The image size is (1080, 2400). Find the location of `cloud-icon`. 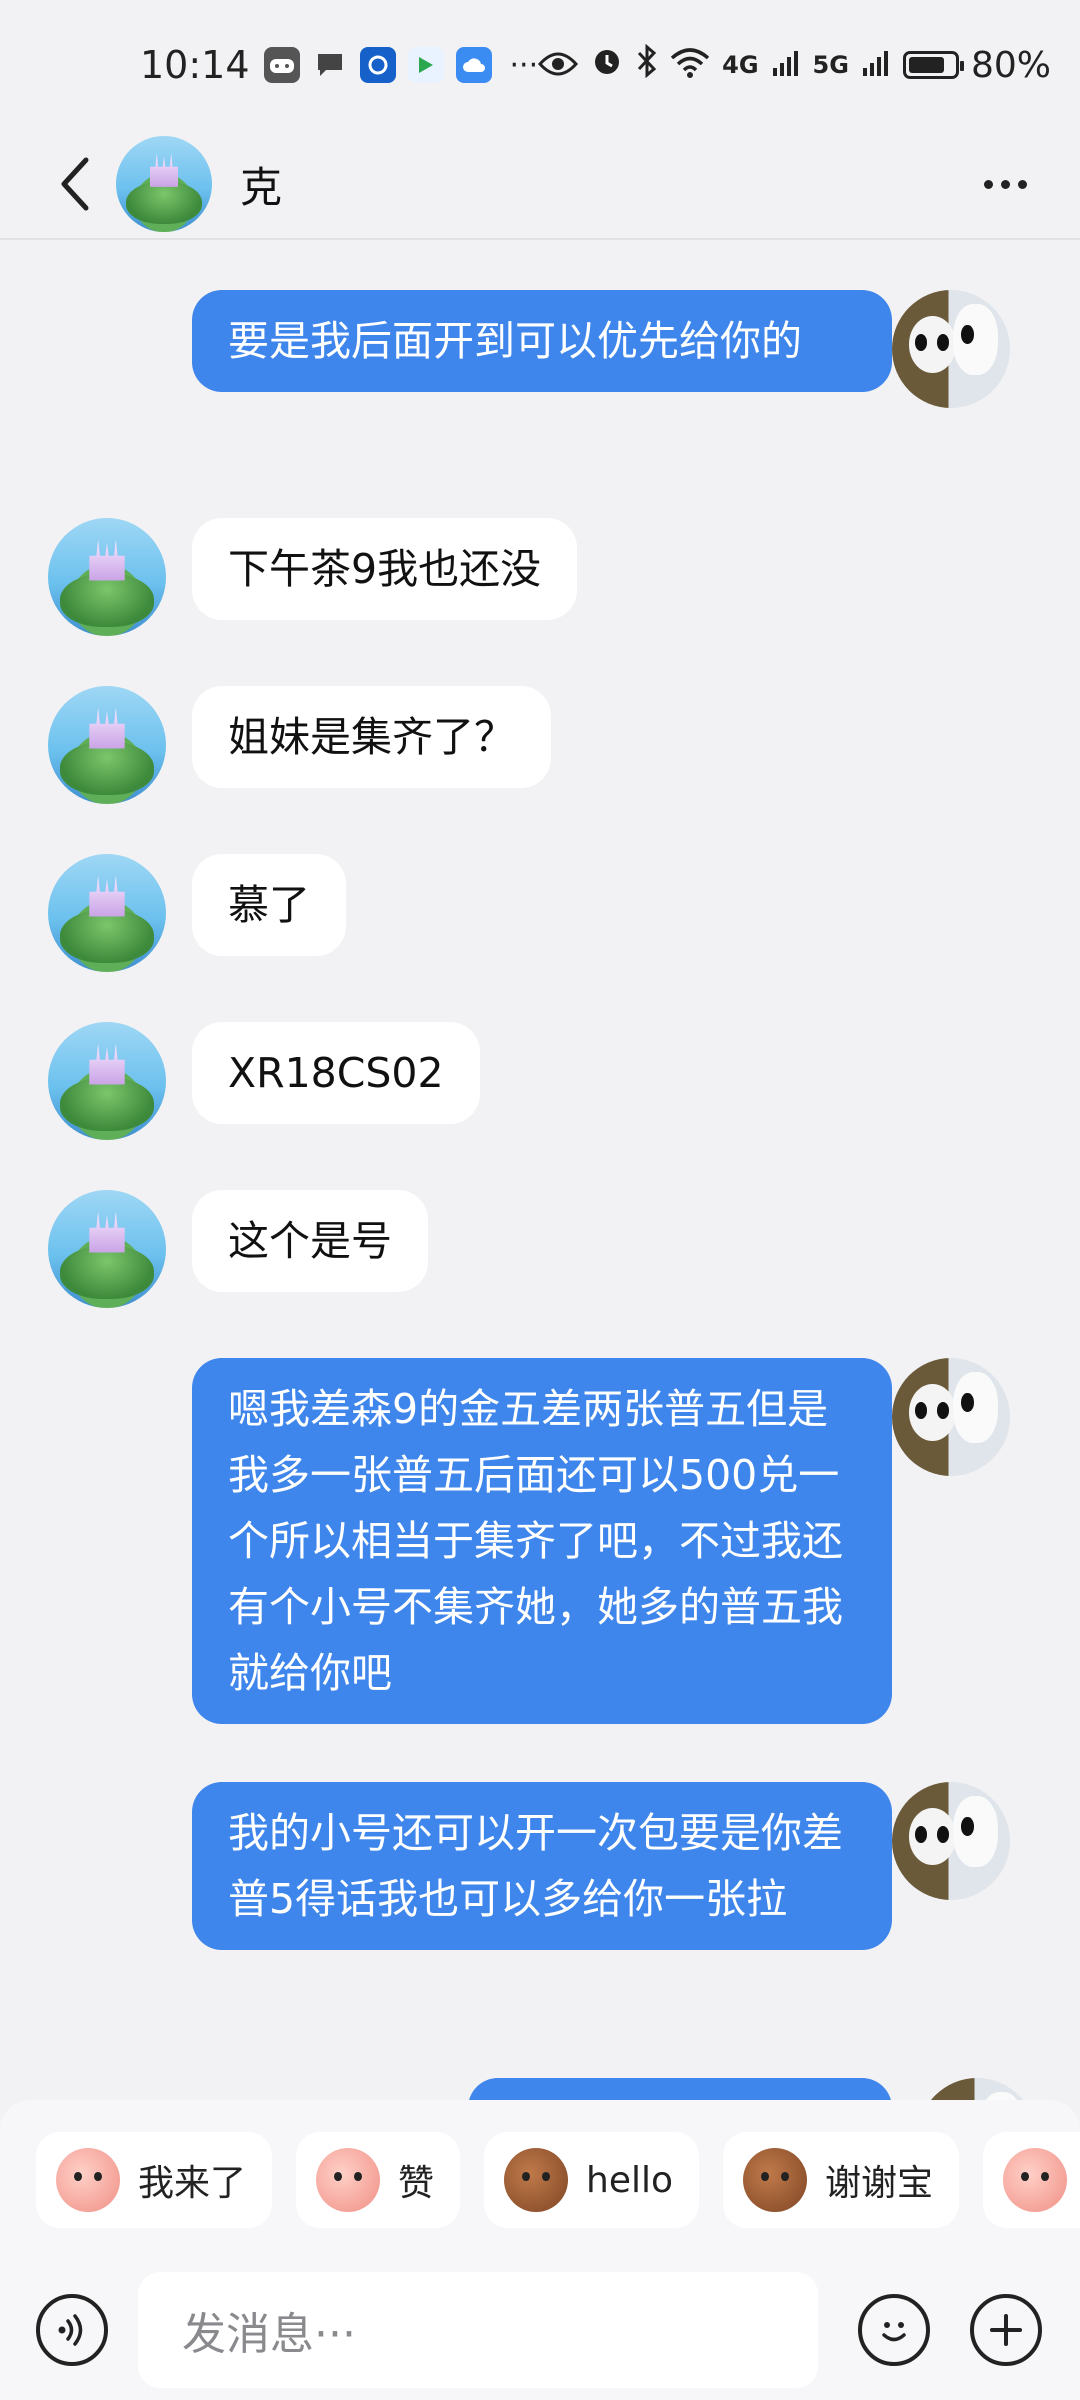

cloud-icon is located at coordinates (473, 65).